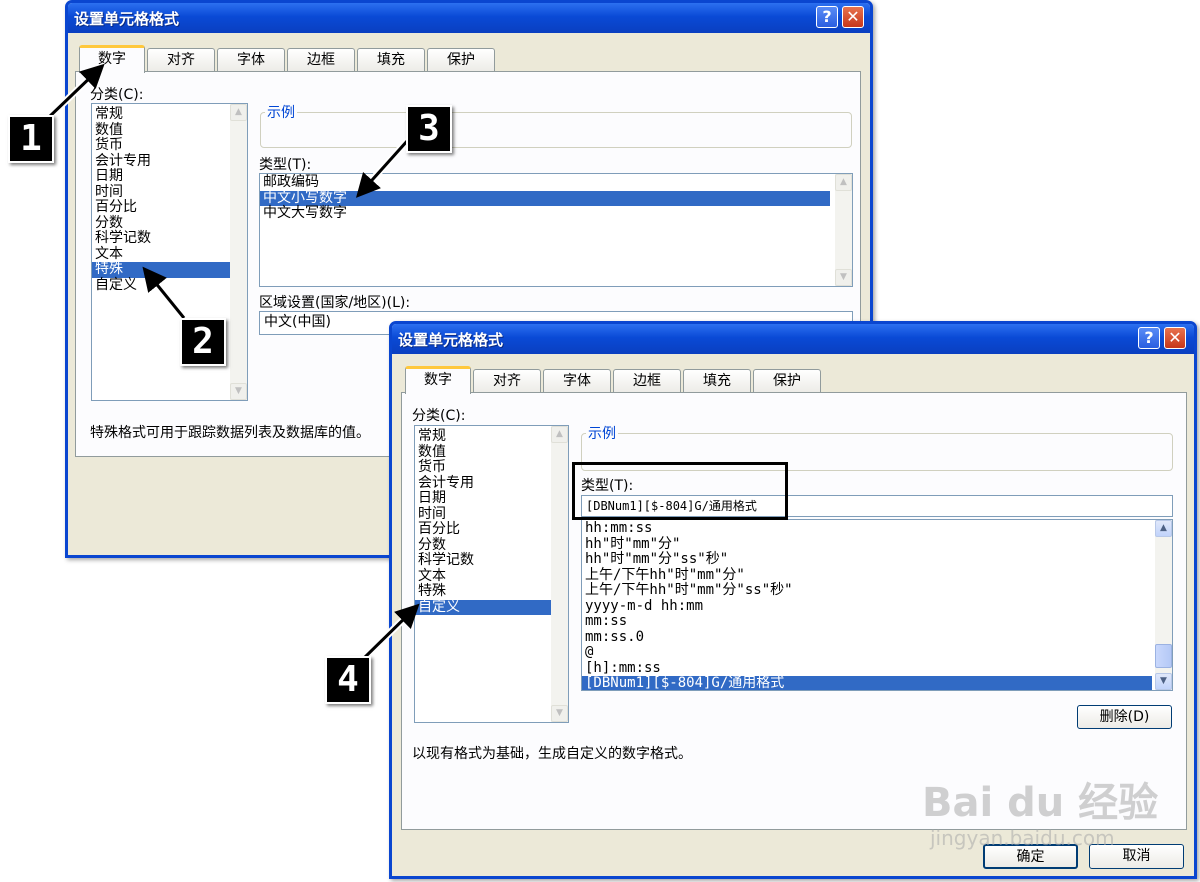 Image resolution: width=1200 pixels, height=882 pixels. Describe the element at coordinates (203, 342) in the screenshot. I see `step-badge-2: 2` at that location.